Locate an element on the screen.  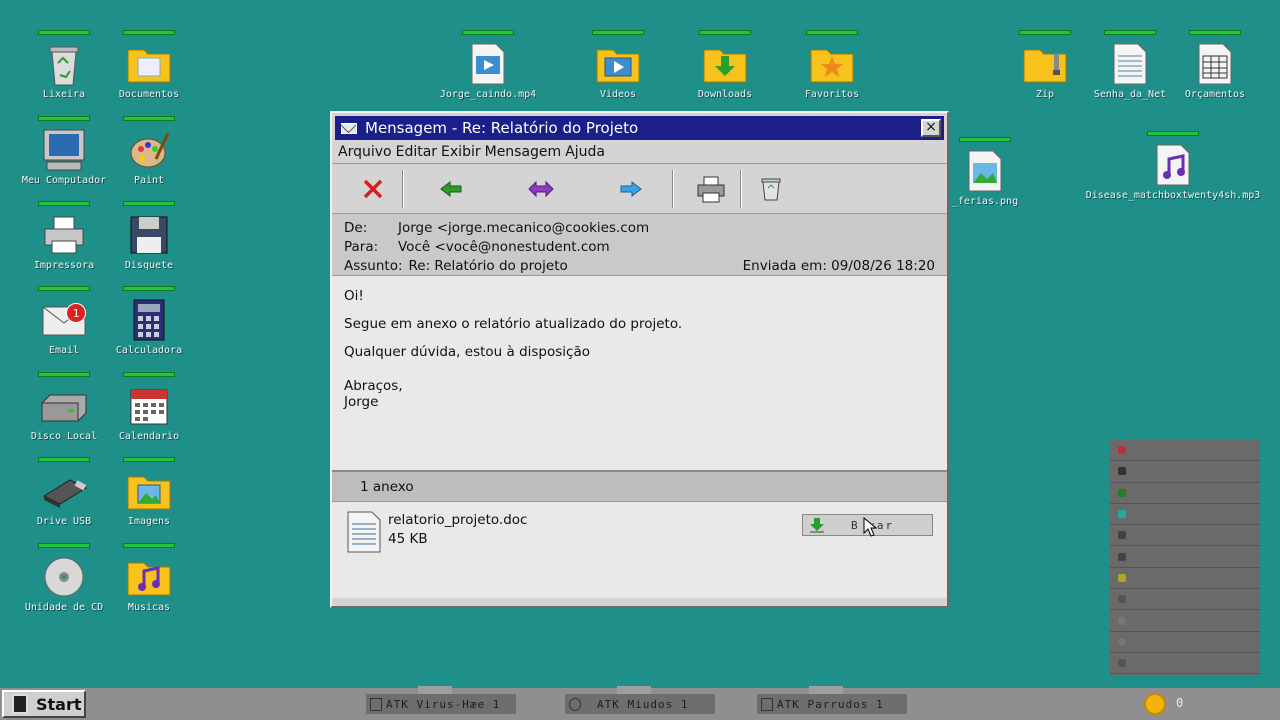
hard-drive-icon is located at coordinates (64, 406).